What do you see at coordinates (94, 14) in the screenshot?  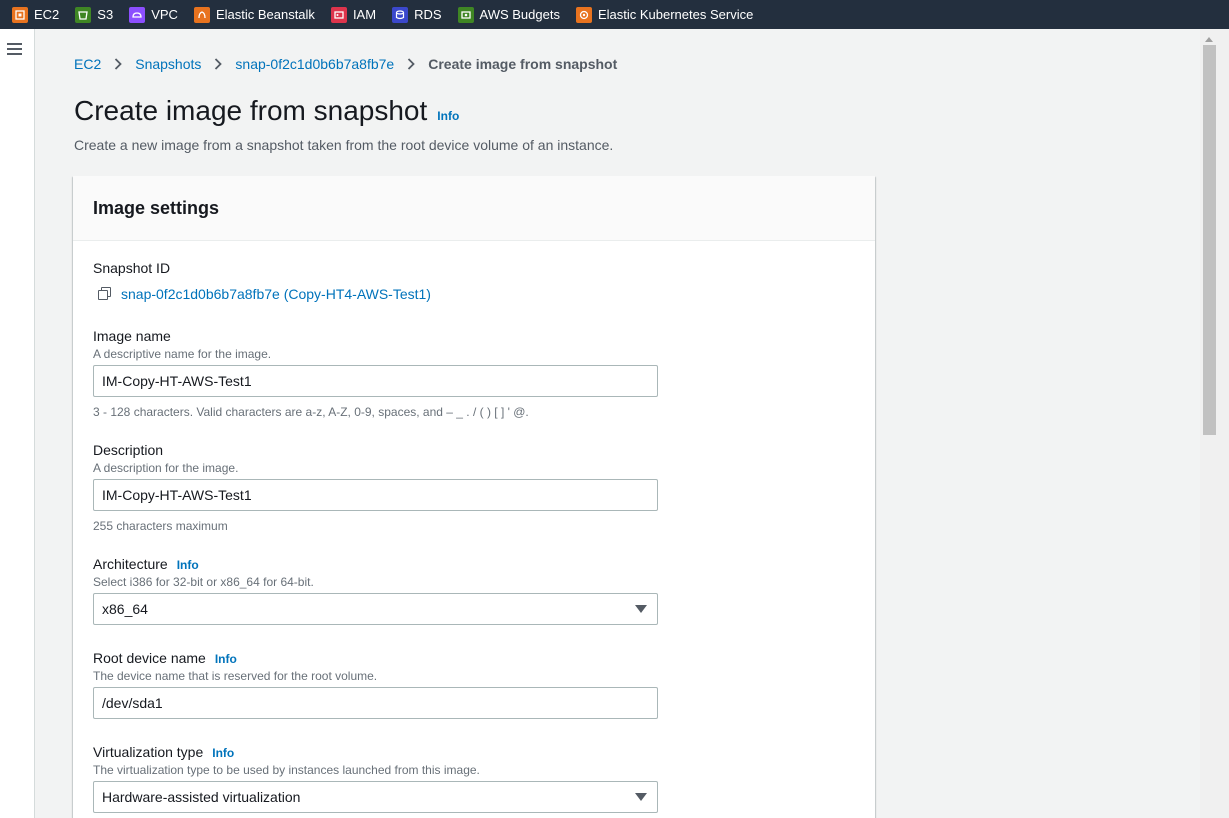 I see `favorite-s3: S3` at bounding box center [94, 14].